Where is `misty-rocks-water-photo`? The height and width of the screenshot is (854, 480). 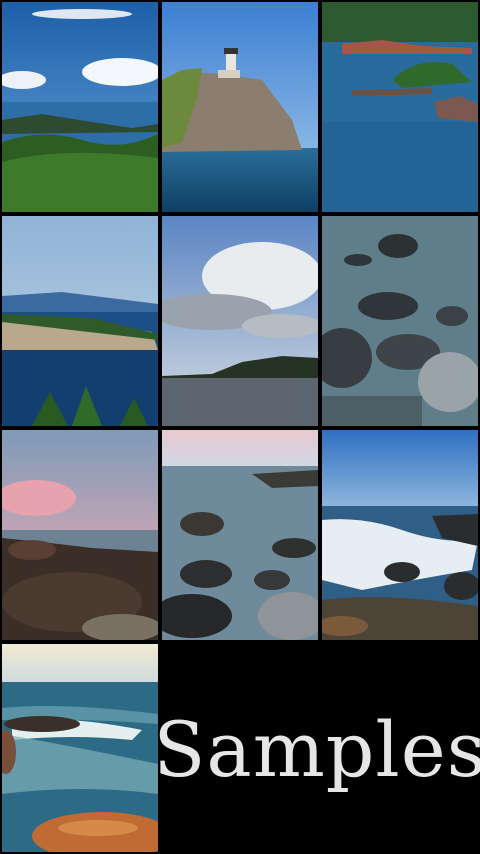
misty-rocks-water-photo is located at coordinates (400, 321).